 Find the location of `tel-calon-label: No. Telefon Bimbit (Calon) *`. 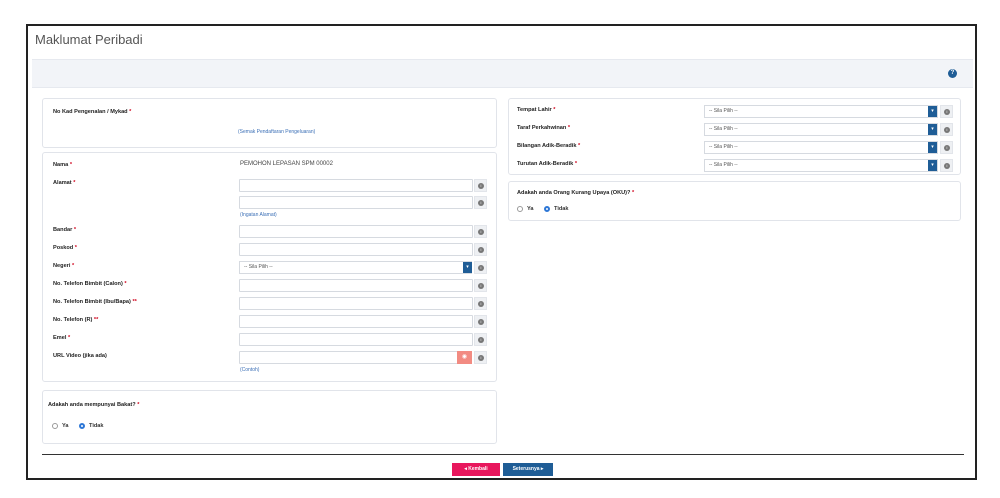

tel-calon-label: No. Telefon Bimbit (Calon) * is located at coordinates (90, 284).